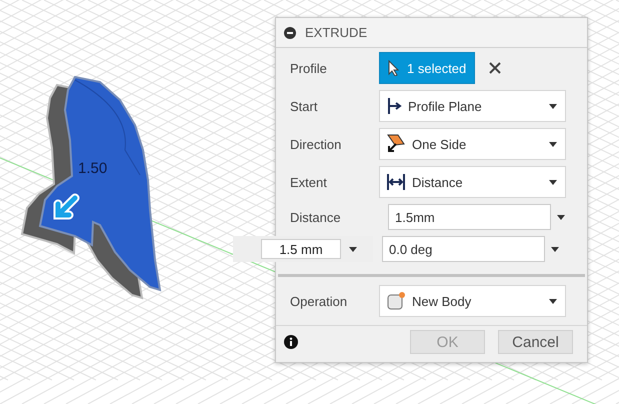  Describe the element at coordinates (290, 32) in the screenshot. I see `collapse-icon` at that location.